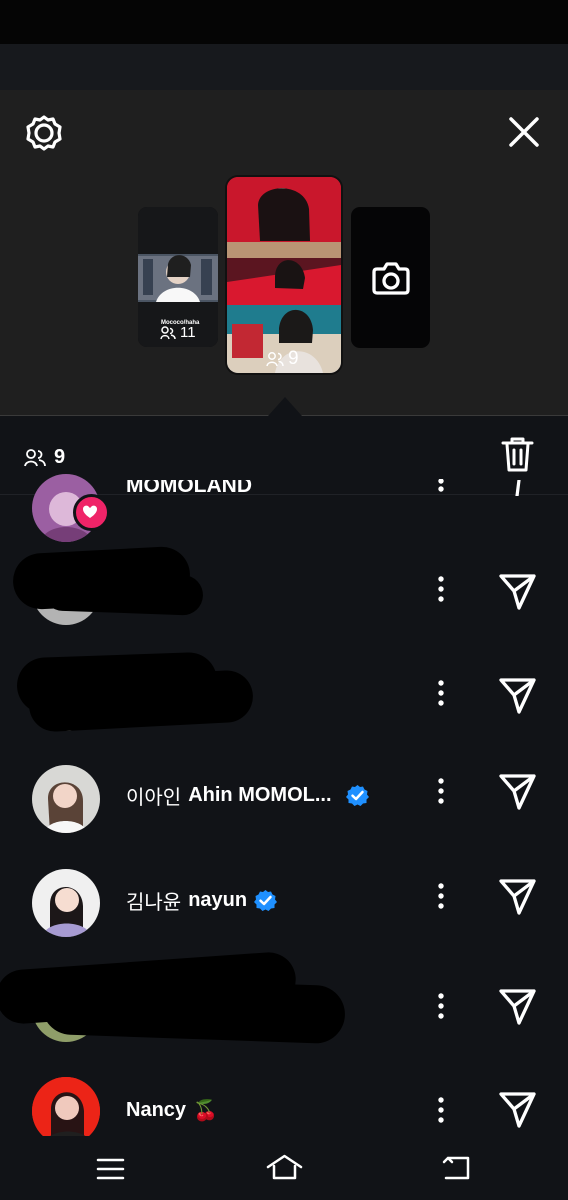 Image resolution: width=568 pixels, height=1200 pixels. What do you see at coordinates (154, 798) in the screenshot?
I see `contact-korean-name: 이아인` at bounding box center [154, 798].